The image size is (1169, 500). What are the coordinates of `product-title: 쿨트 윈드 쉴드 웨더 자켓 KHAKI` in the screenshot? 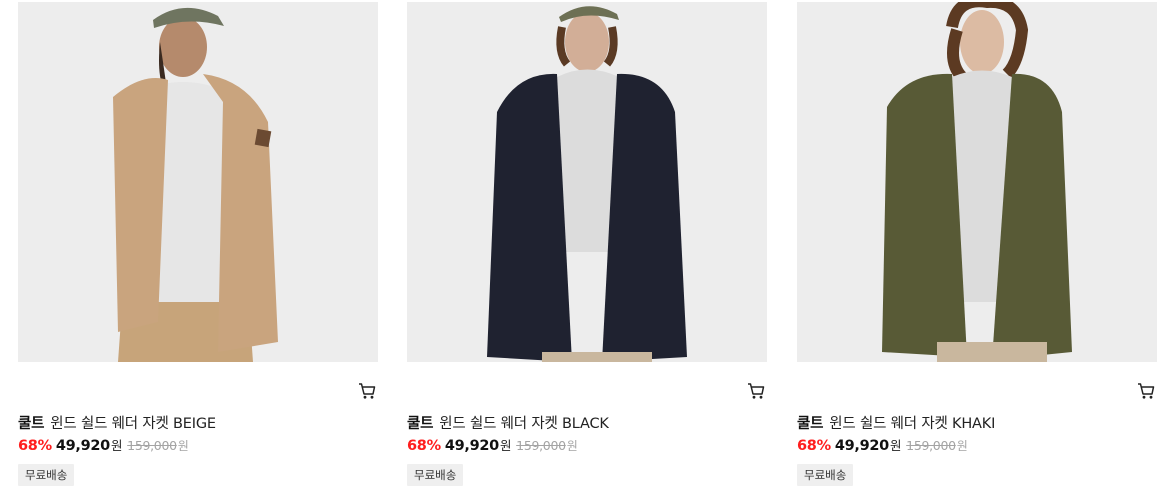 It's located at (977, 424).